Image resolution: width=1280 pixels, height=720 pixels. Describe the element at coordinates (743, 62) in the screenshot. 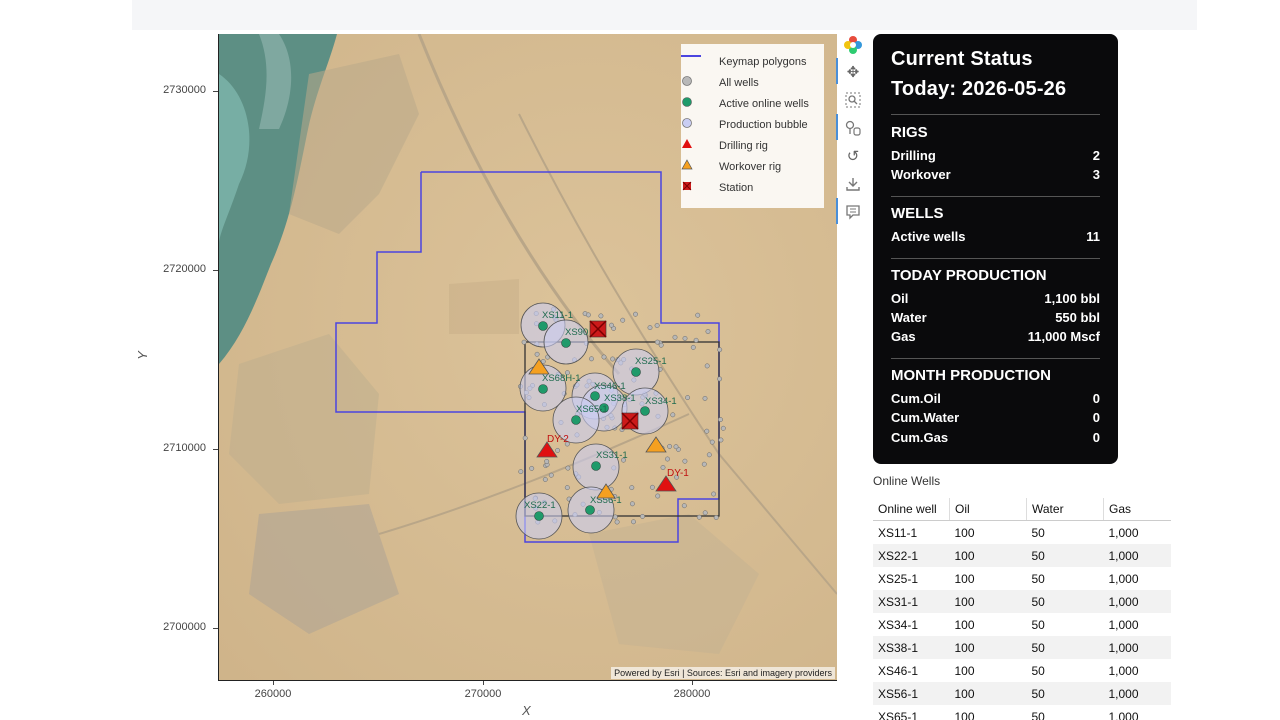

I see `legend-item-keymap: Keymap polygons` at that location.